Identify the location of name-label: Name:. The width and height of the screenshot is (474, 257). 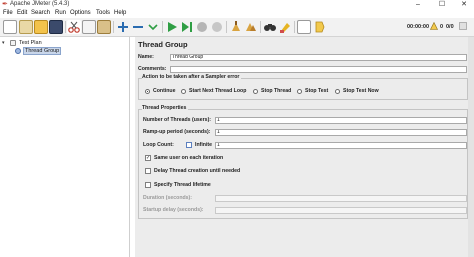
(146, 57).